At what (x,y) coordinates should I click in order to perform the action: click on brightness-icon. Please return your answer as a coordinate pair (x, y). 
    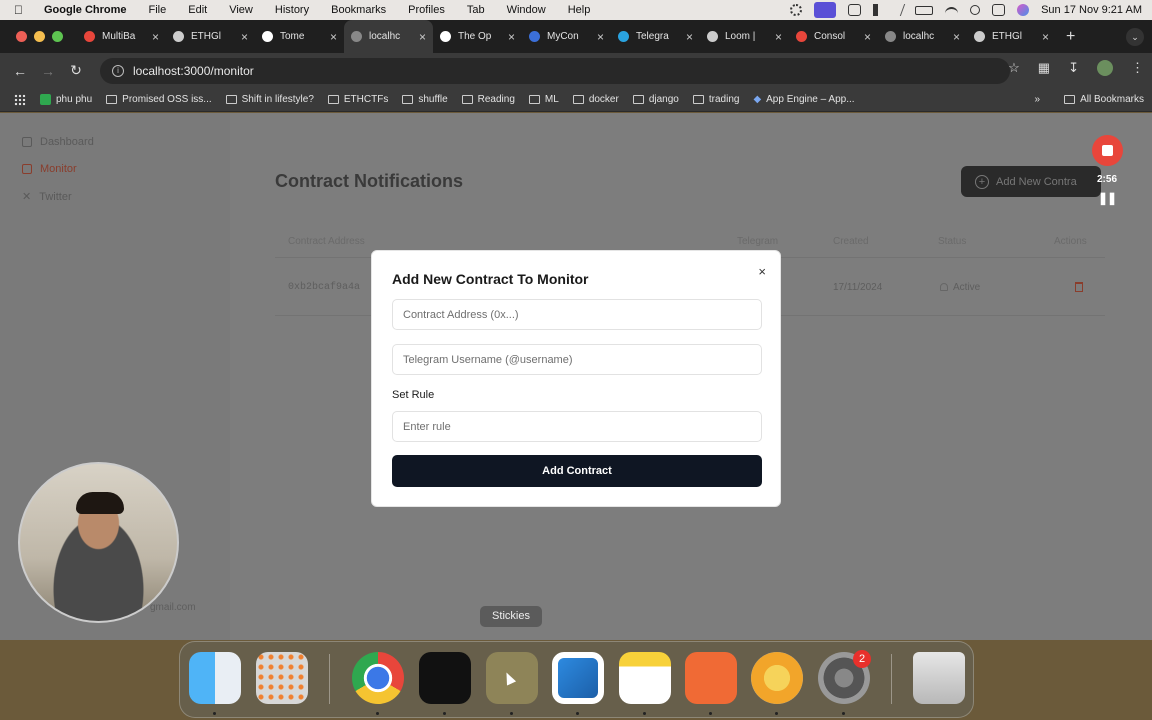
    Looking at the image, I should click on (796, 10).